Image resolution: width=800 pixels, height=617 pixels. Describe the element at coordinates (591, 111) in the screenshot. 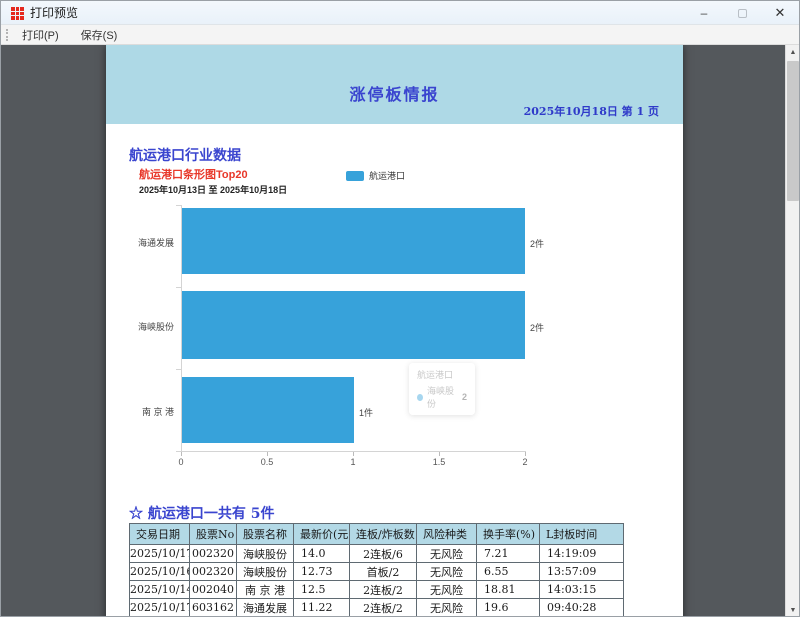

I see `report-date-page: 2025年10月18日 第 1 页` at that location.